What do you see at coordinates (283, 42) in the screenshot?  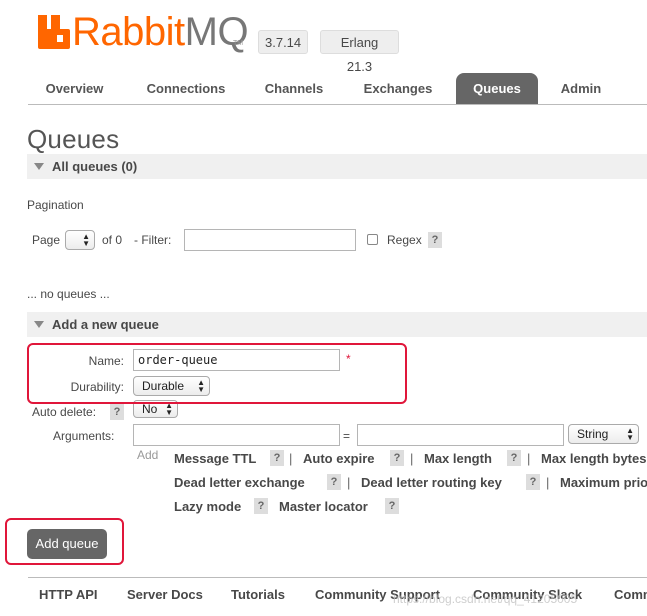 I see `version-badge: 3.7.14` at bounding box center [283, 42].